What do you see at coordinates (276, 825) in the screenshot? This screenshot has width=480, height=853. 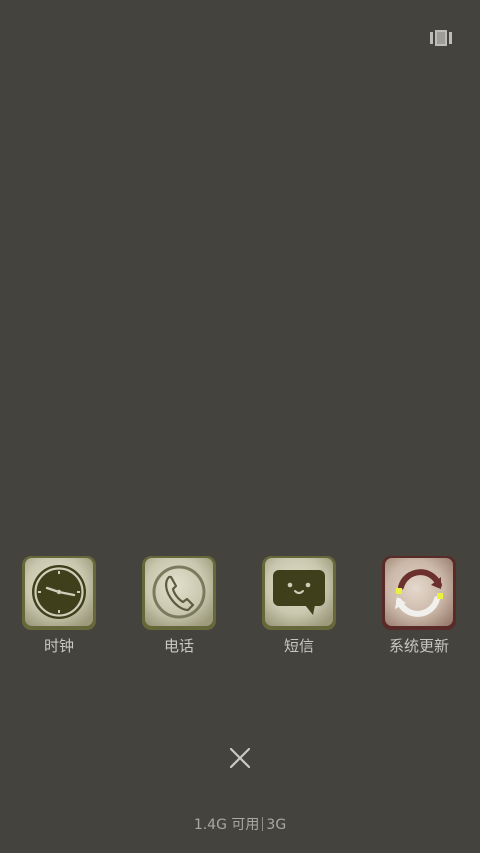 I see `network-type: 3G` at bounding box center [276, 825].